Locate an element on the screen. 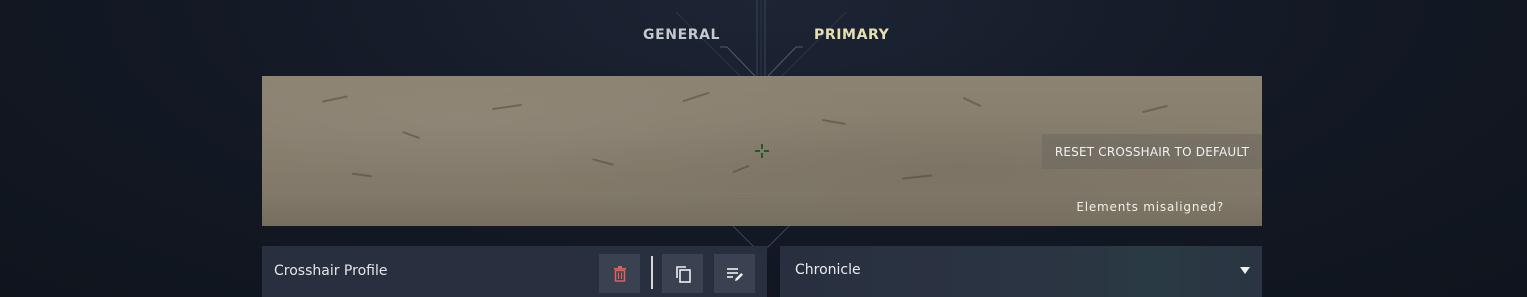 This screenshot has height=297, width=1527. profile-select-value: Chronicle is located at coordinates (828, 270).